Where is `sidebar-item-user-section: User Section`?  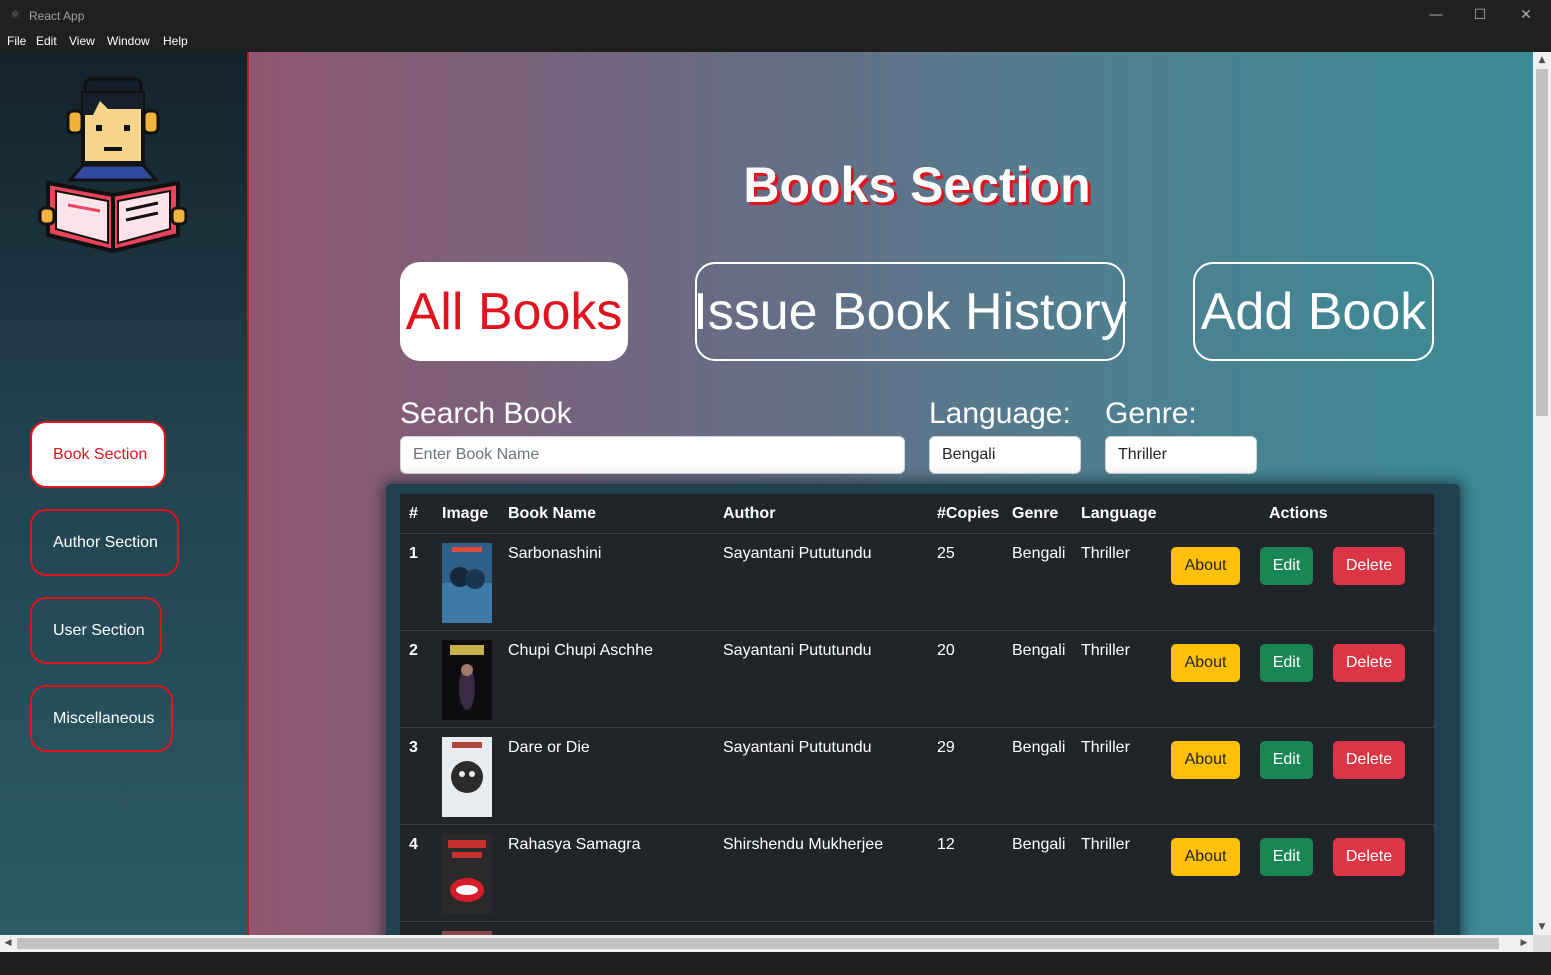 sidebar-item-user-section: User Section is located at coordinates (96, 630).